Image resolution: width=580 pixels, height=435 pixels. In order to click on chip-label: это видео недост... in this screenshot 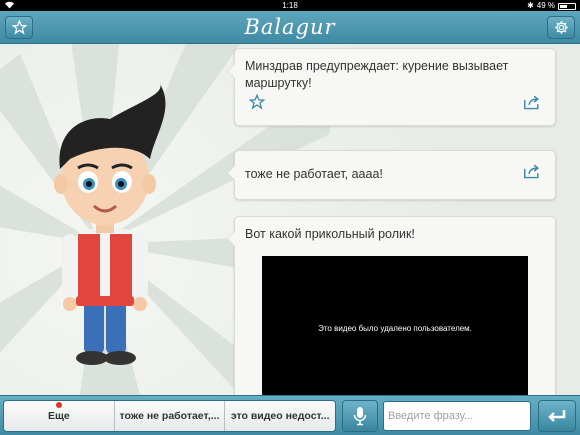, I will do `click(280, 416)`.